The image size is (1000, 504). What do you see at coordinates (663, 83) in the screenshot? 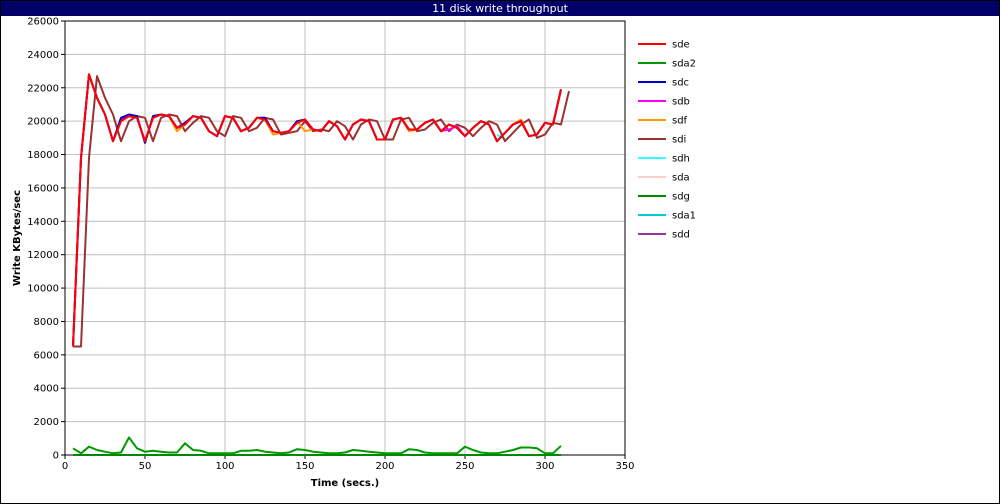
I see `legend-item-sdc: sdc` at bounding box center [663, 83].